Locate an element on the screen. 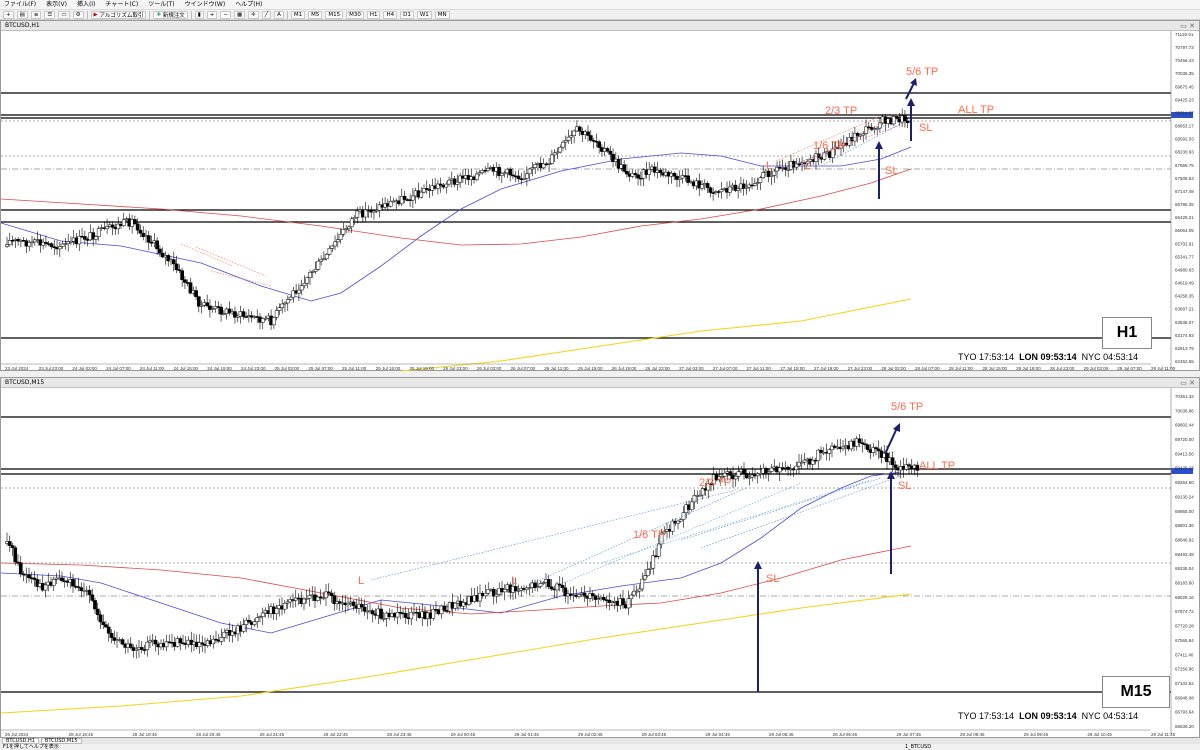 Image resolution: width=1200 pixels, height=750 pixels. menu-item-tools: ツール(T) is located at coordinates (161, 4).